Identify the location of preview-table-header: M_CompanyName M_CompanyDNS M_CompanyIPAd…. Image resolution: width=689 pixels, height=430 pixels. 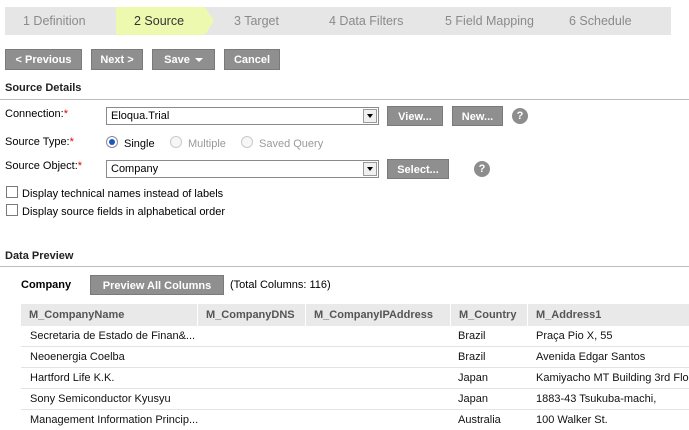
(355, 315).